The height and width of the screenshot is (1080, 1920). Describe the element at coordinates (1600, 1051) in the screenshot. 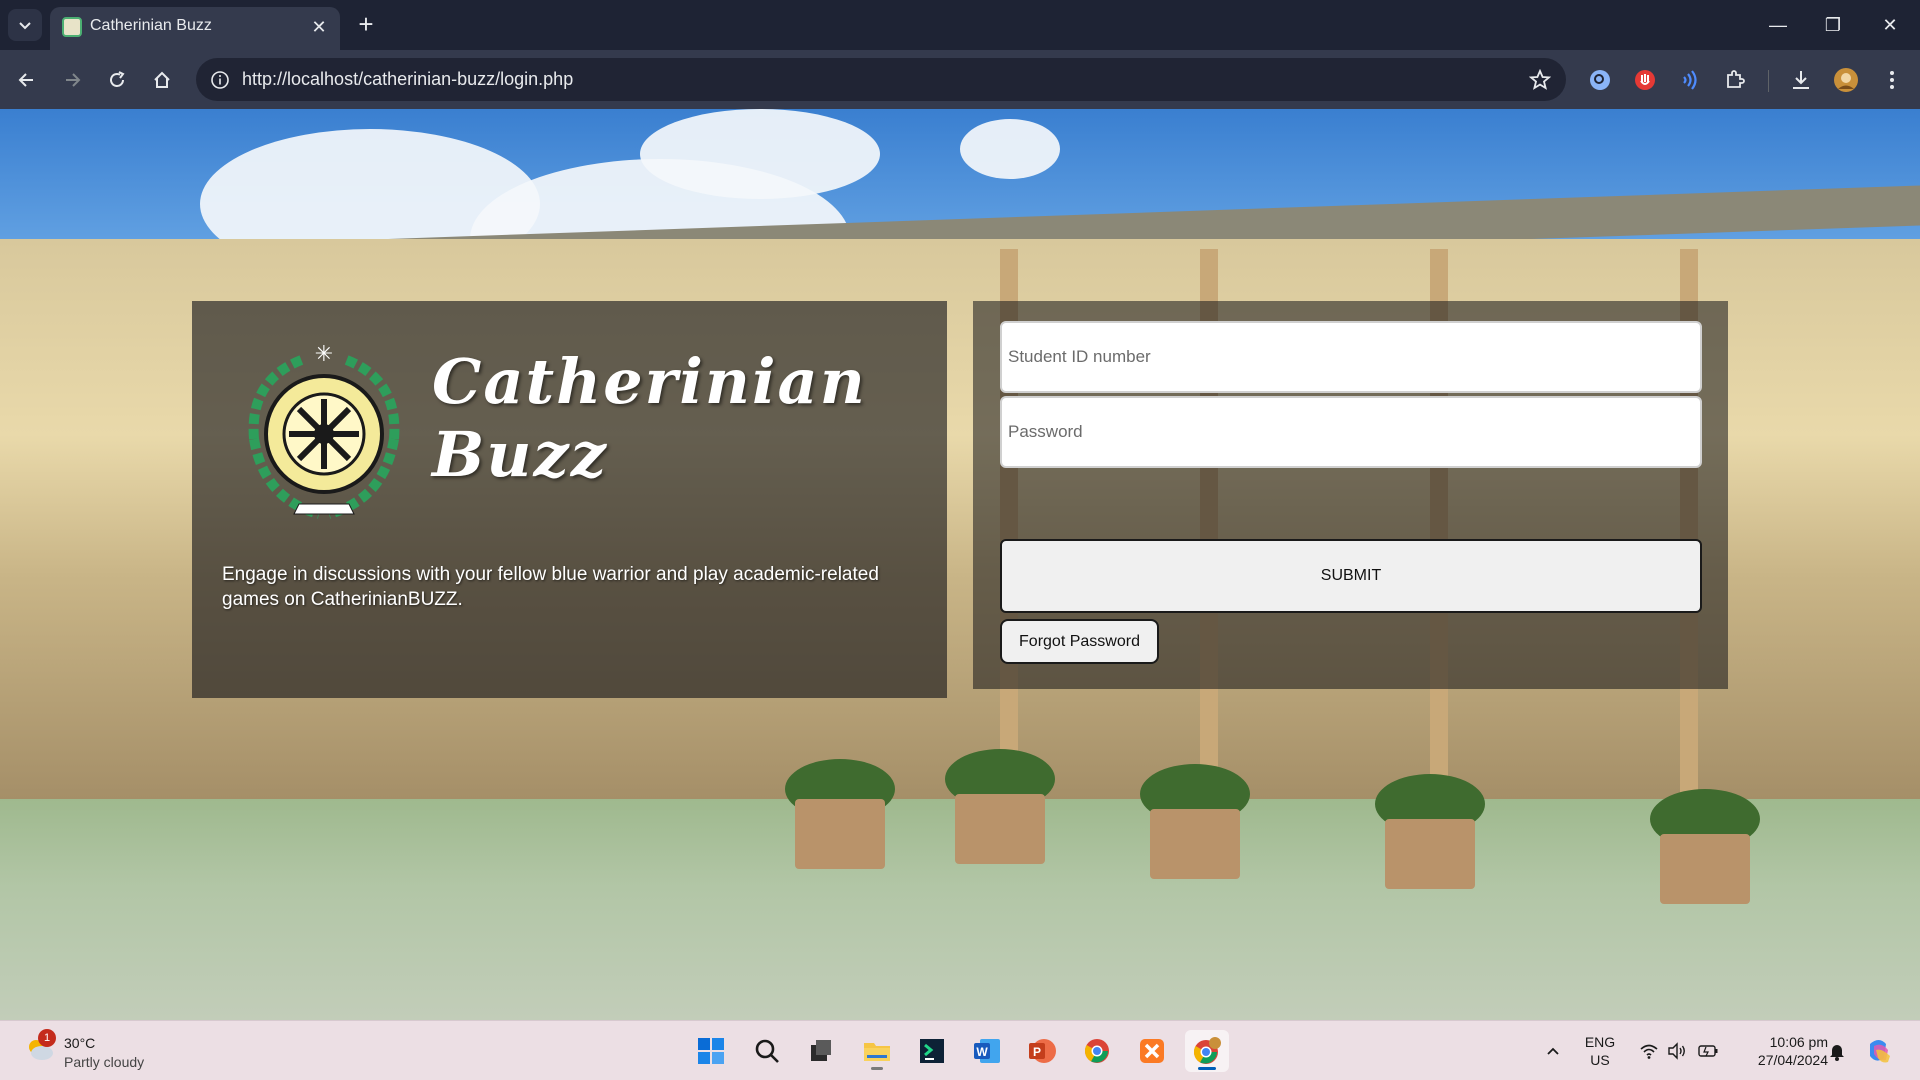

I see `language-indicator: ENG US` at that location.